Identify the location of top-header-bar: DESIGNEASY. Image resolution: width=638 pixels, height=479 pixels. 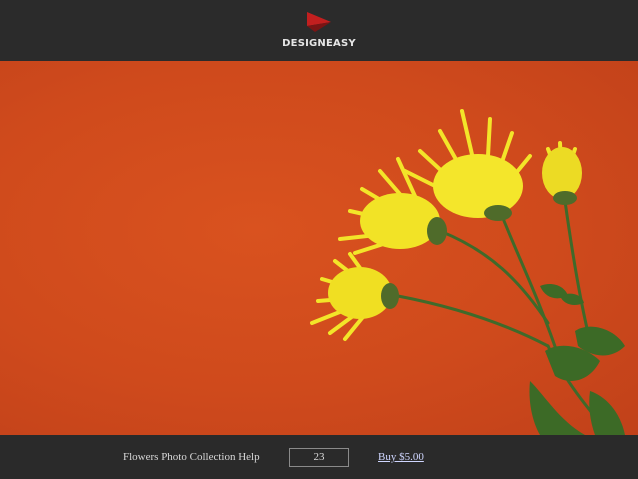
(319, 30).